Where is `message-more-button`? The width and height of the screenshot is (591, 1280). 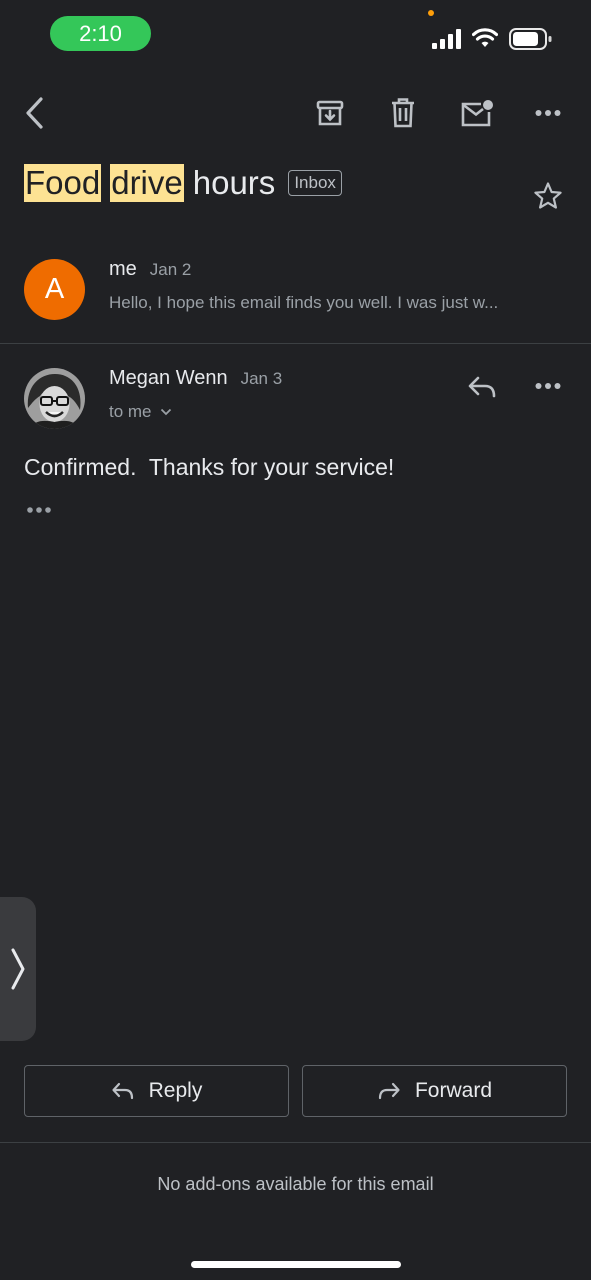
message-more-button is located at coordinates (548, 386).